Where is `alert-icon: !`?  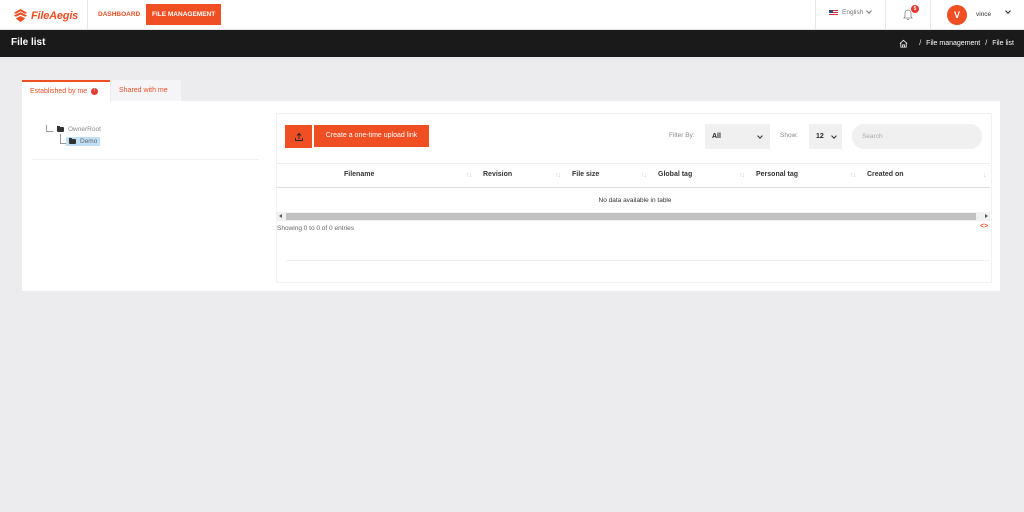 alert-icon: ! is located at coordinates (95, 91).